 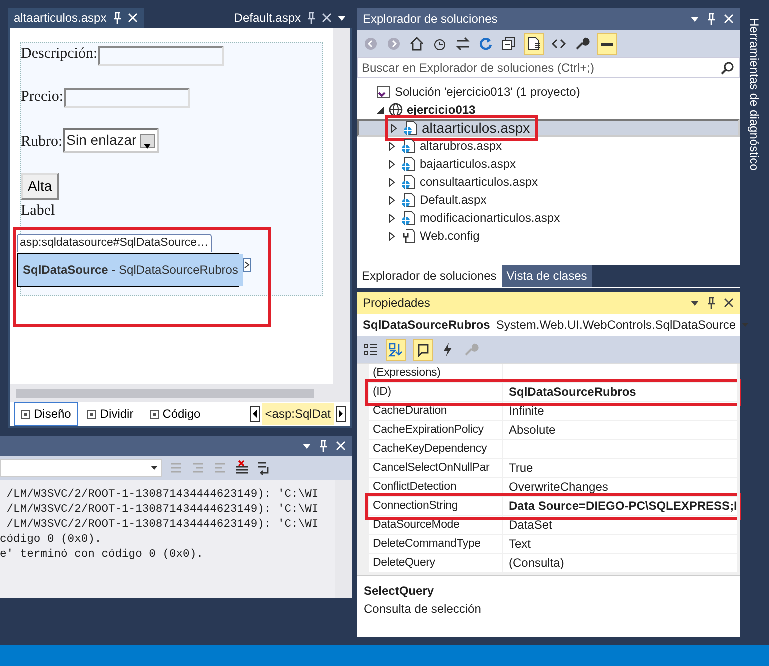 I want to click on refresh-icon, so click(x=486, y=44).